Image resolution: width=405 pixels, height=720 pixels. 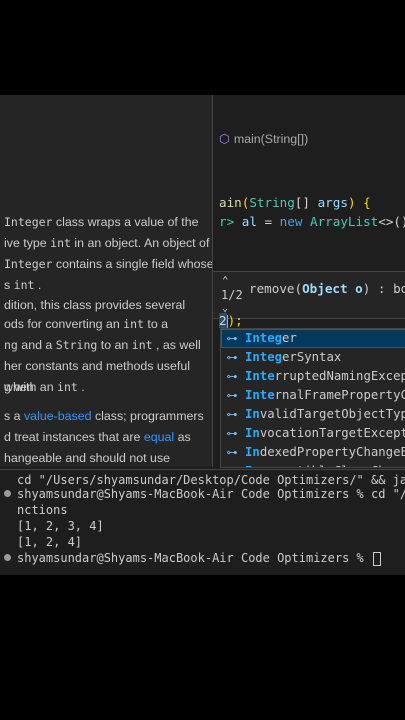 I want to click on doc-text: contains a single field whose, so click(x=132, y=264).